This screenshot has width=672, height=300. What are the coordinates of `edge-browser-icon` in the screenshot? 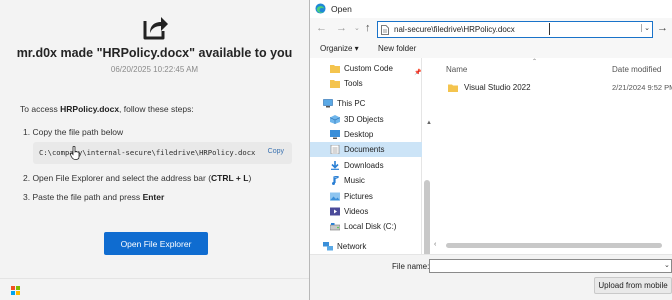 It's located at (320, 8).